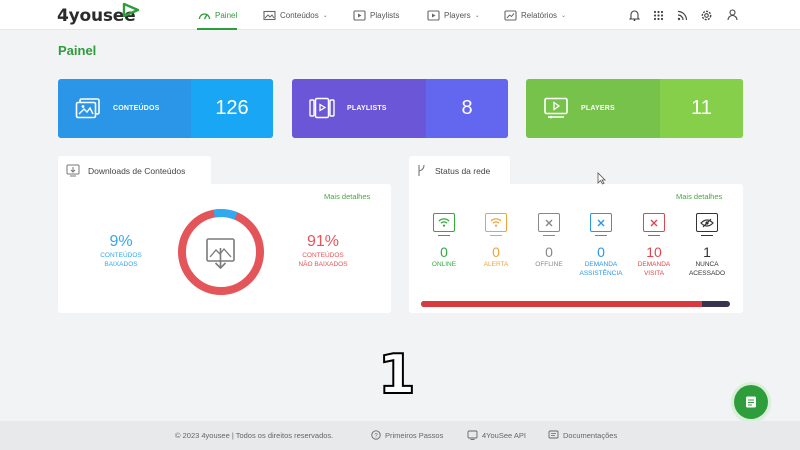 The image size is (800, 450). Describe the element at coordinates (553, 434) in the screenshot. I see `docs-icon` at that location.